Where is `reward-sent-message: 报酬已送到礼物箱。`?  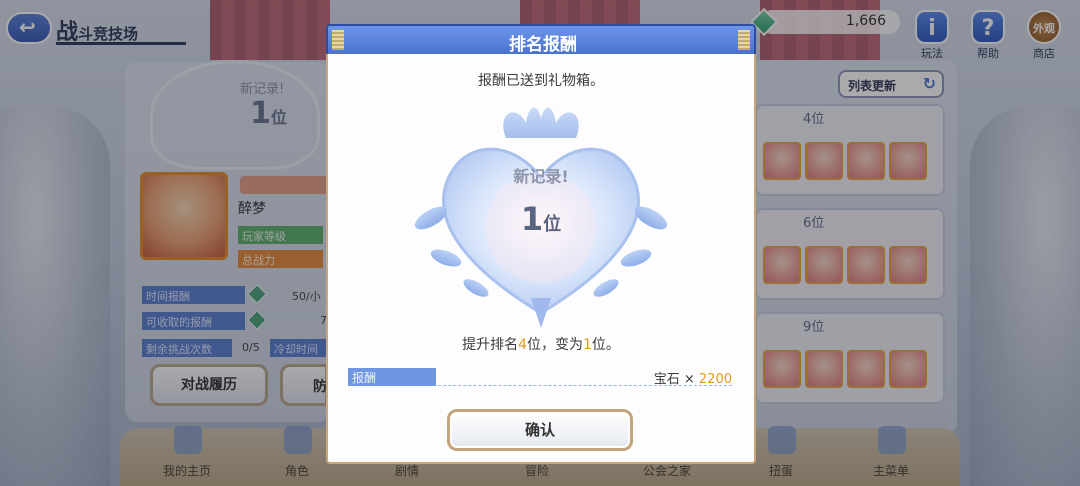 reward-sent-message: 报酬已送到礼物箱。 is located at coordinates (541, 81).